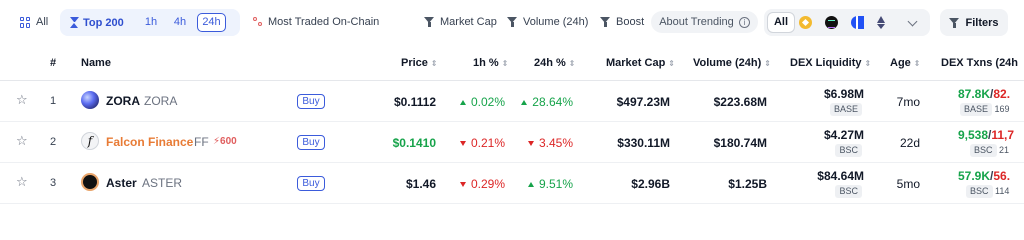 The image size is (1024, 240). What do you see at coordinates (217, 141) in the screenshot?
I see `bolt-icon: ⚡` at bounding box center [217, 141].